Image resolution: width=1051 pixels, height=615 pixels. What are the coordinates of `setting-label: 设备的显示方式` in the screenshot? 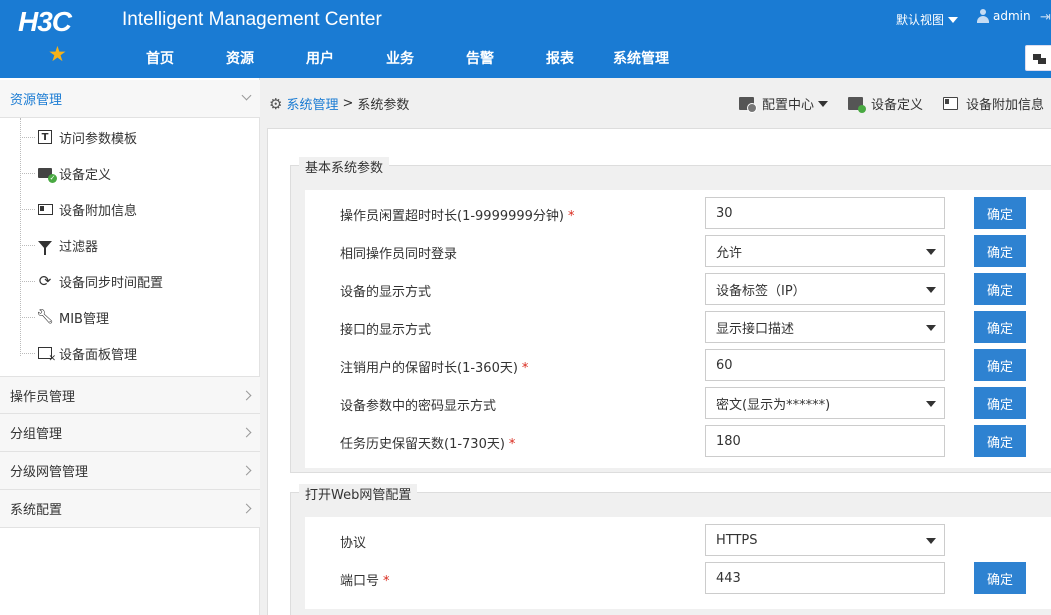 It's located at (386, 292).